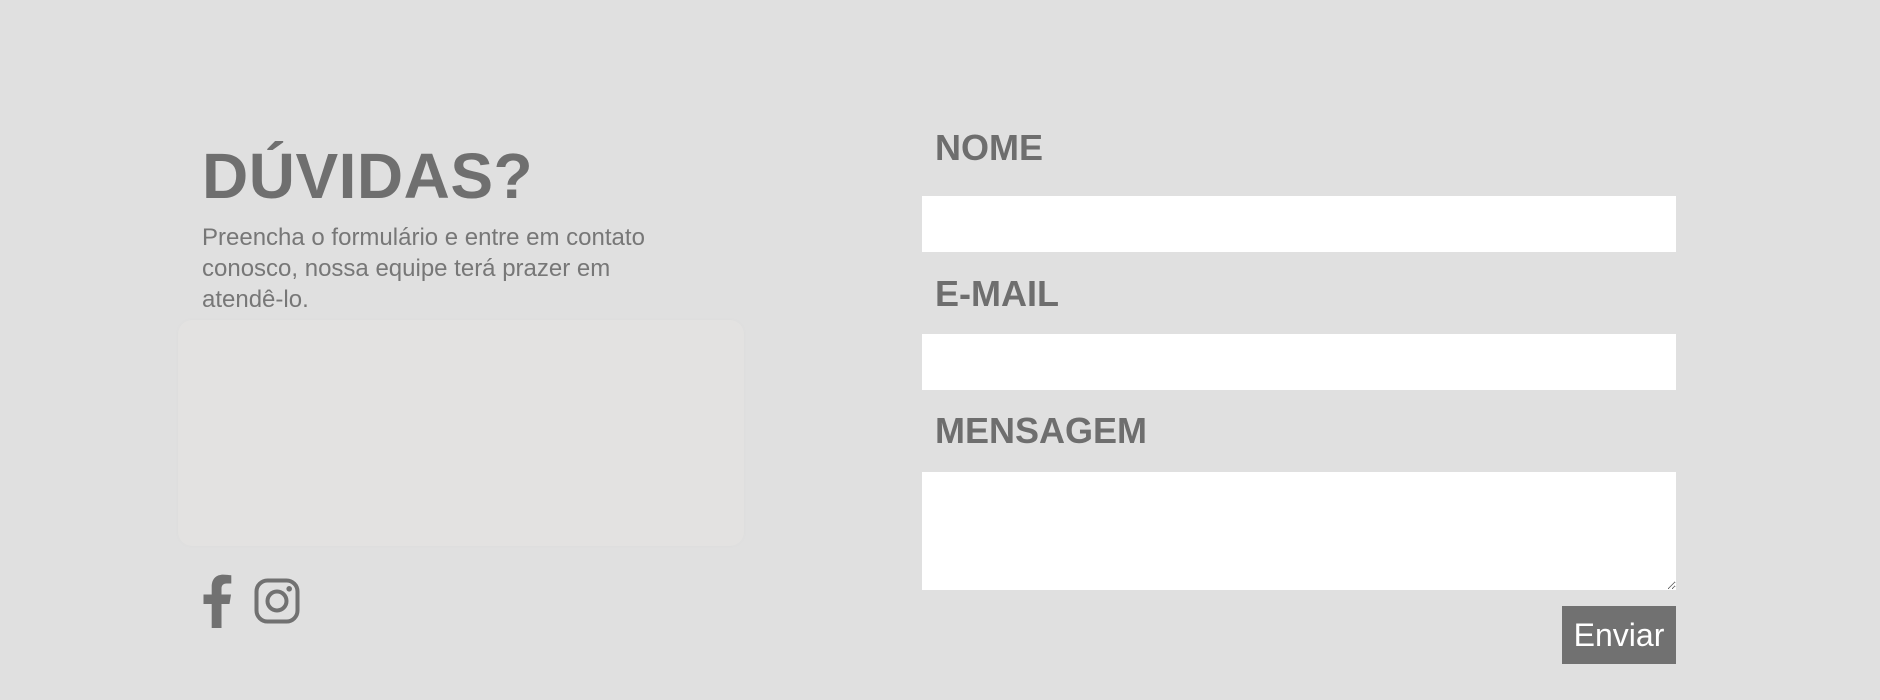  What do you see at coordinates (277, 601) in the screenshot?
I see `instagram-icon` at bounding box center [277, 601].